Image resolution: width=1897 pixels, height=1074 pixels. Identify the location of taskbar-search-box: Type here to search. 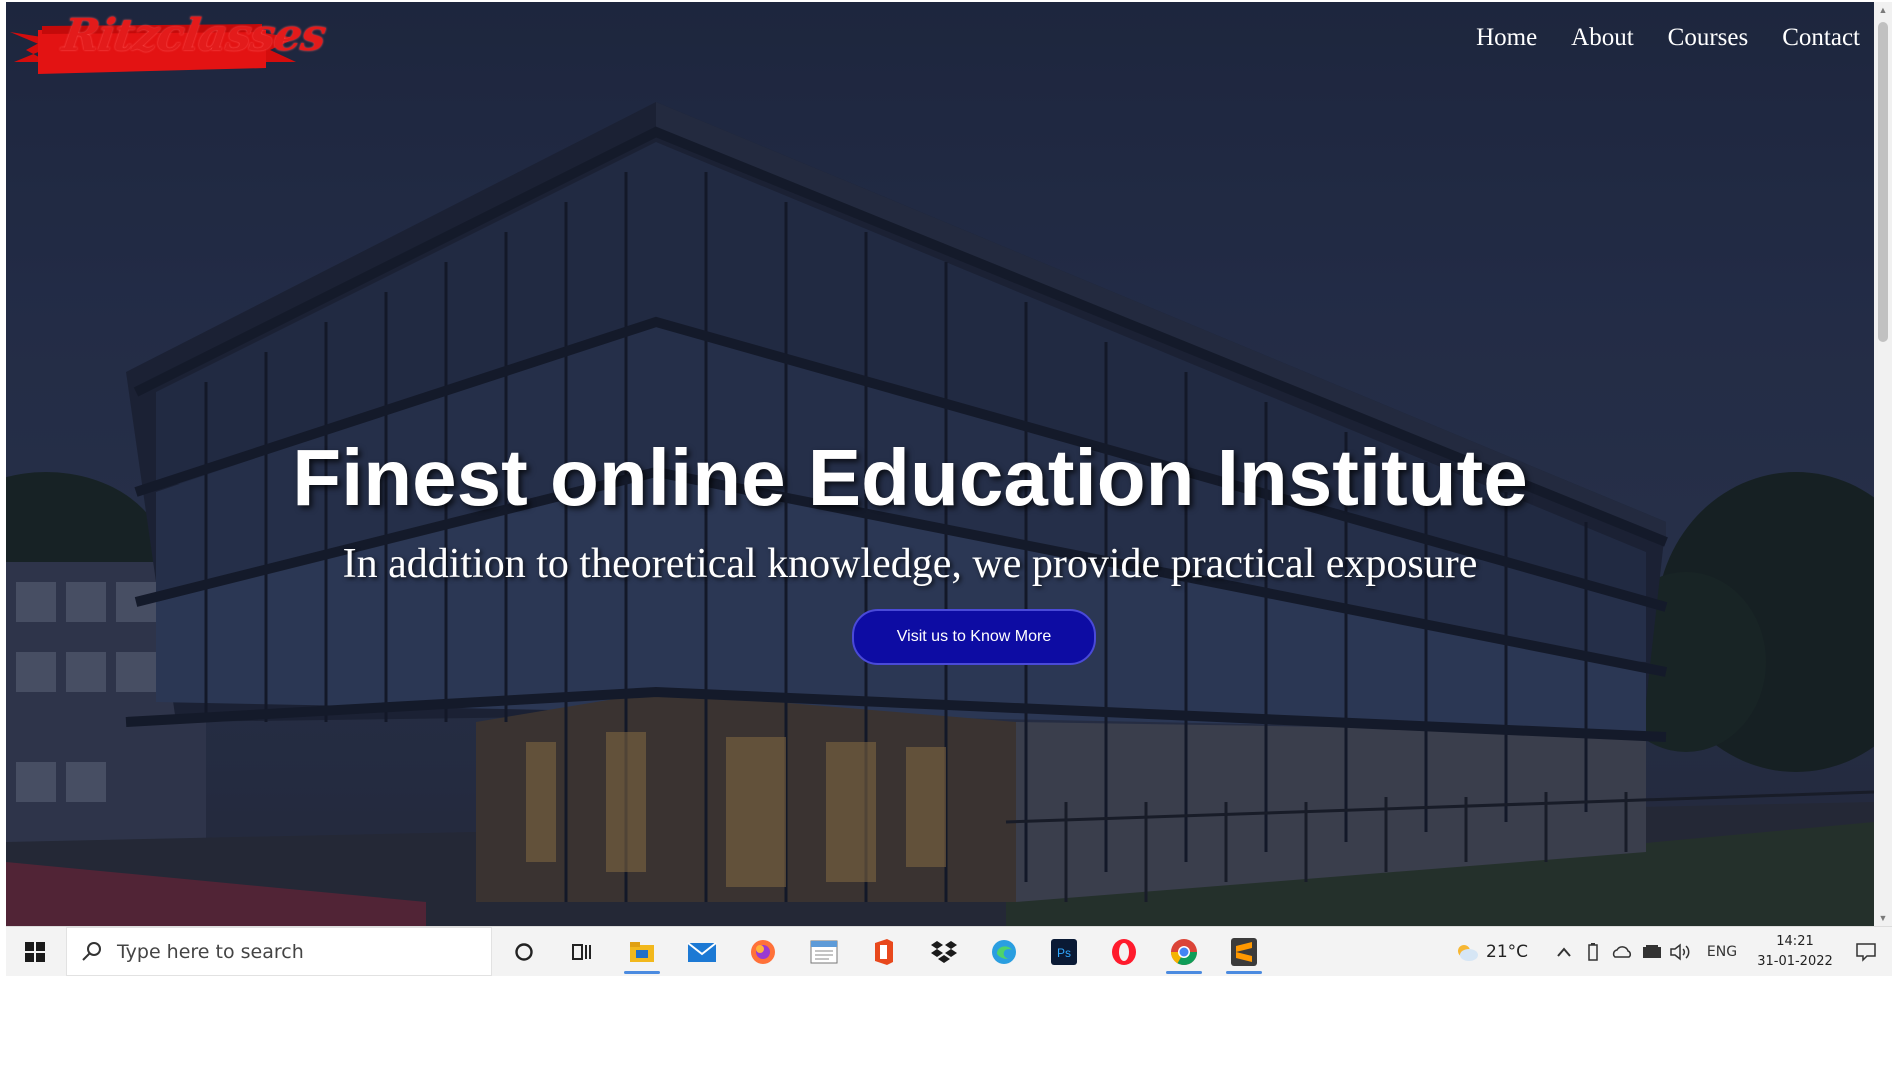
(279, 951).